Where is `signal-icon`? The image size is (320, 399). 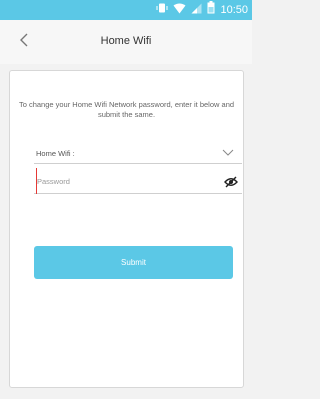
signal-icon is located at coordinates (196, 10).